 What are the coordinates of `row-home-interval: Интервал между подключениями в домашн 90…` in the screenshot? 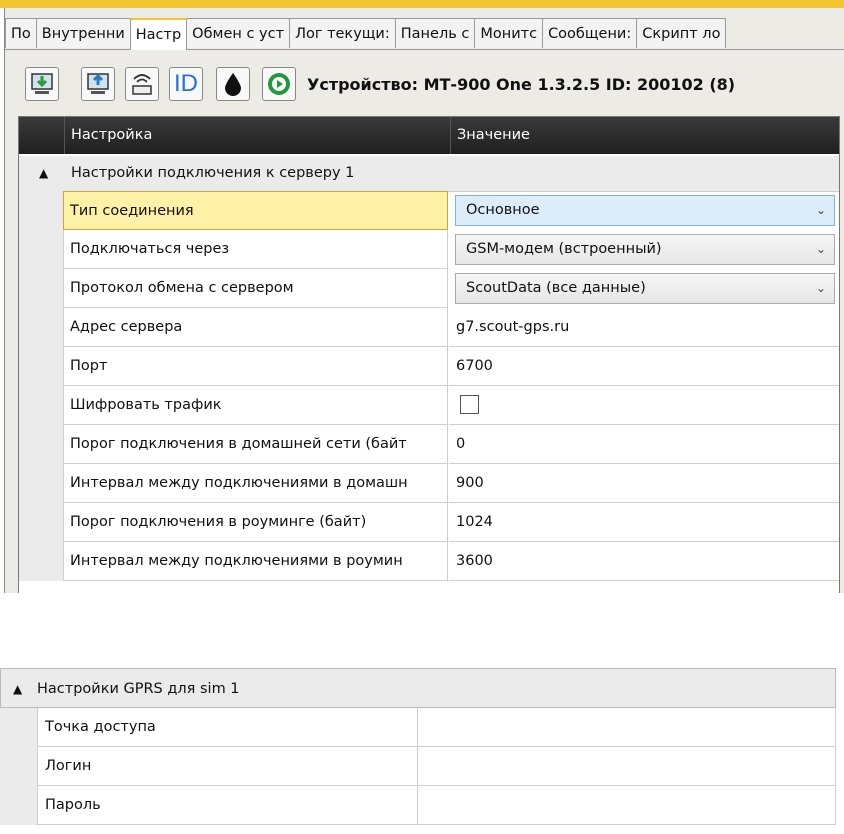 It's located at (429, 483).